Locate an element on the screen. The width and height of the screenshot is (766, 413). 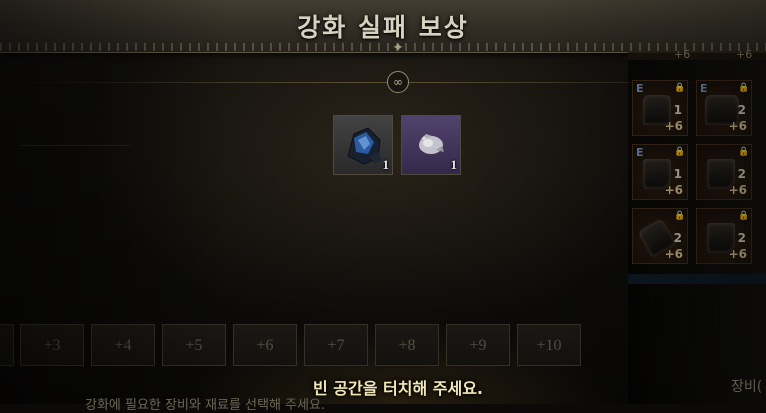
divider is located at coordinates (75, 145).